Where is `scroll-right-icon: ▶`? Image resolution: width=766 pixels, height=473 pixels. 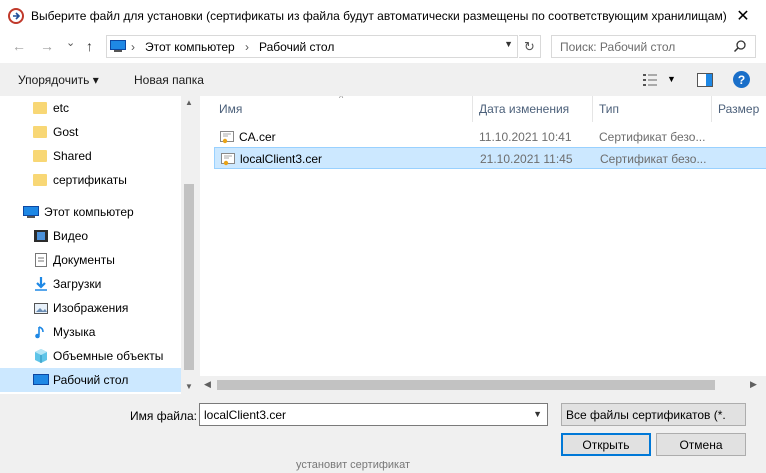 scroll-right-icon: ▶ is located at coordinates (753, 384).